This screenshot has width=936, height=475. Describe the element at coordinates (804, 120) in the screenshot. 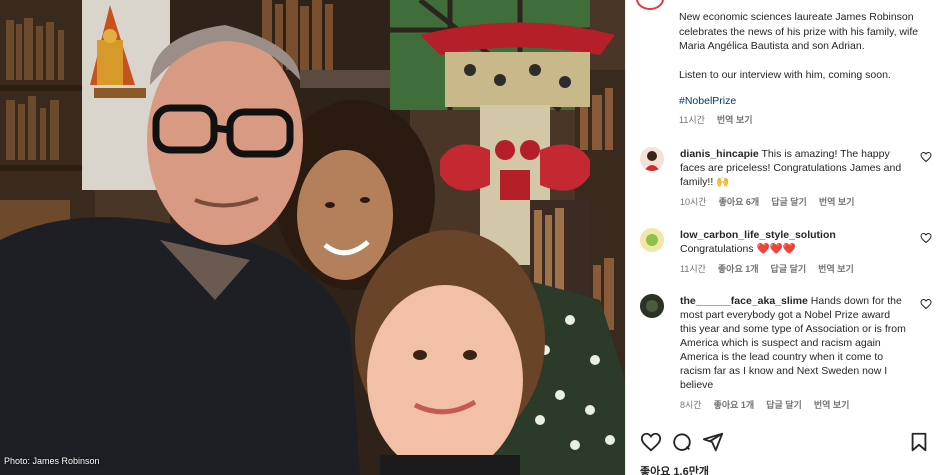

I see `caption-meta: 11시간 번역 보기` at that location.